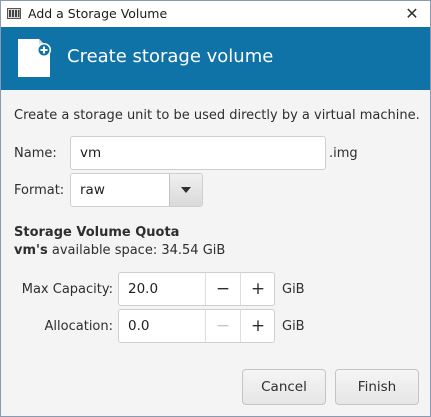 The width and height of the screenshot is (431, 417). What do you see at coordinates (136, 250) in the screenshot?
I see `available-space-text: available space: 34.54 GiB` at bounding box center [136, 250].